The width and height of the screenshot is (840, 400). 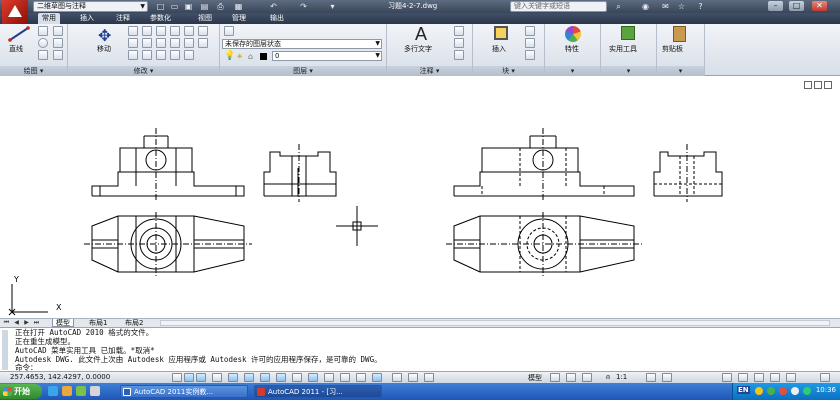 I want to click on tab-layout2: 布局2, so click(x=134, y=323).